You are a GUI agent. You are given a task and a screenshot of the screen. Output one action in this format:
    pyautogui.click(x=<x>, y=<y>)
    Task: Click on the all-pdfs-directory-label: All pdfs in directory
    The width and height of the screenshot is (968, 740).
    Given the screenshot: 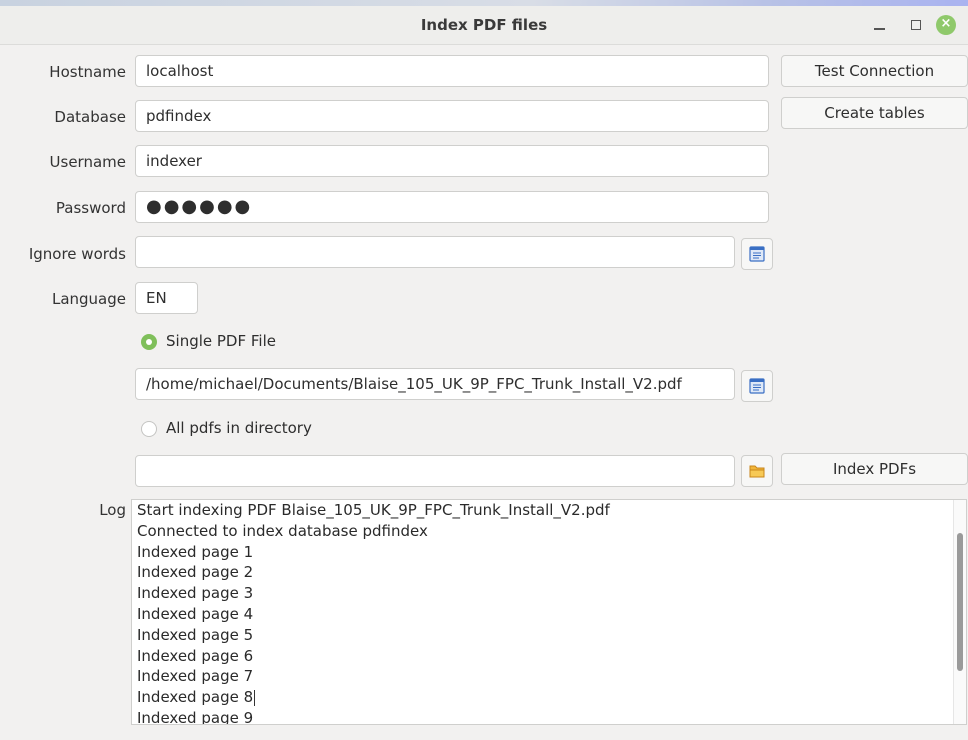 What is the action you would take?
    pyautogui.click(x=239, y=428)
    